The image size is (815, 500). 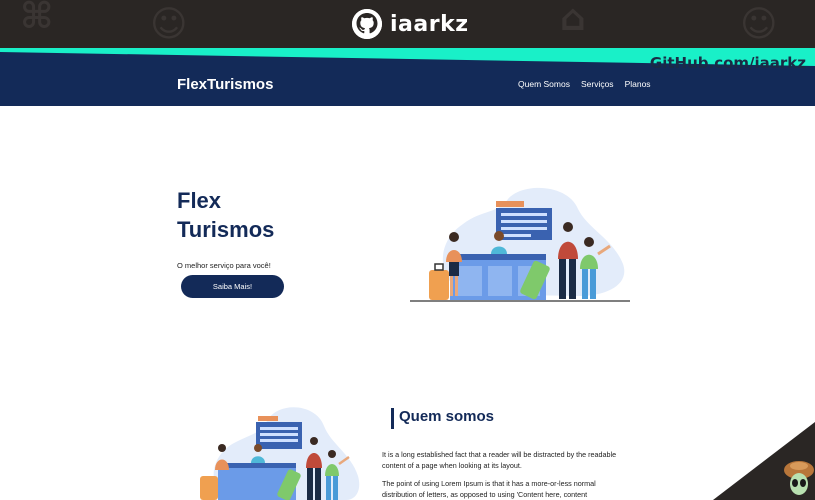 What do you see at coordinates (573, 19) in the screenshot?
I see `watermark-icon: ⌂` at bounding box center [573, 19].